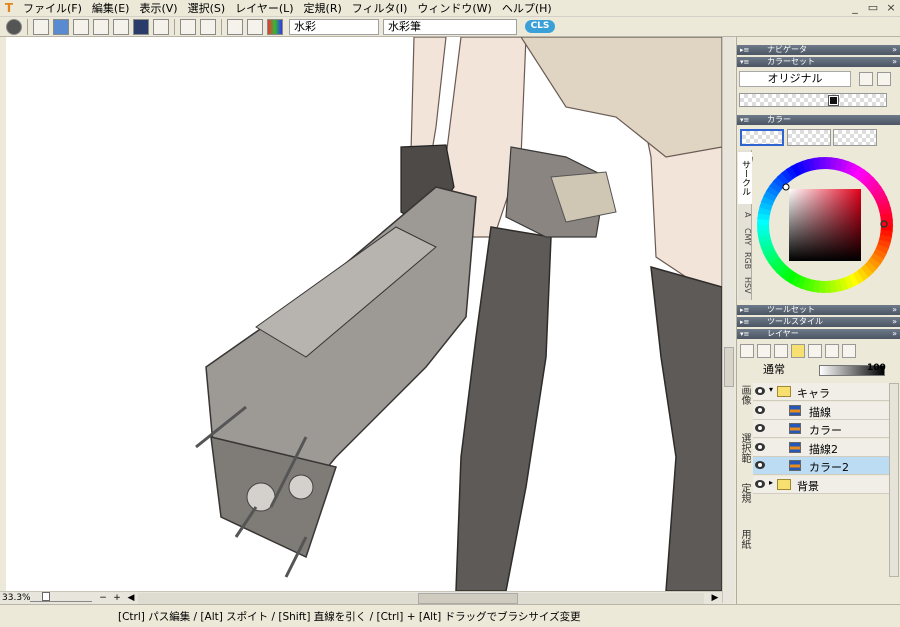  Describe the element at coordinates (745, 544) in the screenshot. I see `tab-paper: 用紙` at that location.